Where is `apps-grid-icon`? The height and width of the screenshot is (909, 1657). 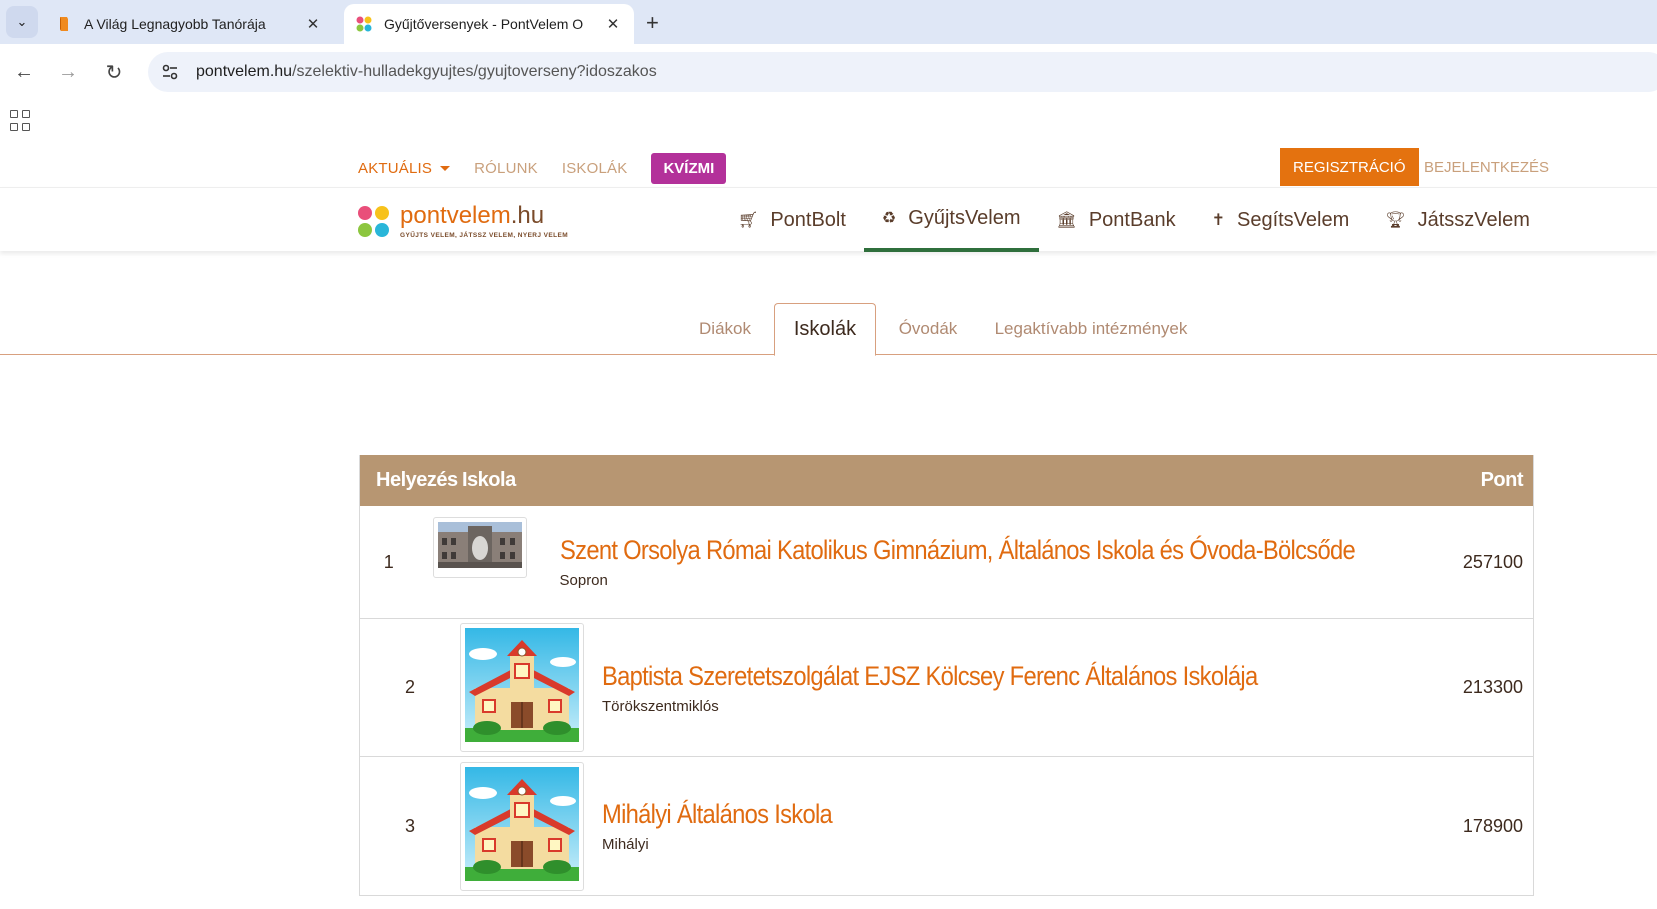
apps-grid-icon is located at coordinates (21, 121).